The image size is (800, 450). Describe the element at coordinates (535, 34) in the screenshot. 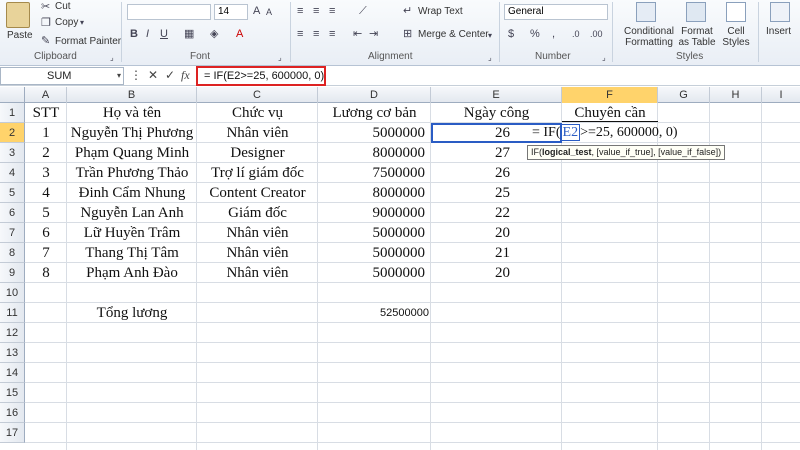

I see `percent-icon: %` at that location.